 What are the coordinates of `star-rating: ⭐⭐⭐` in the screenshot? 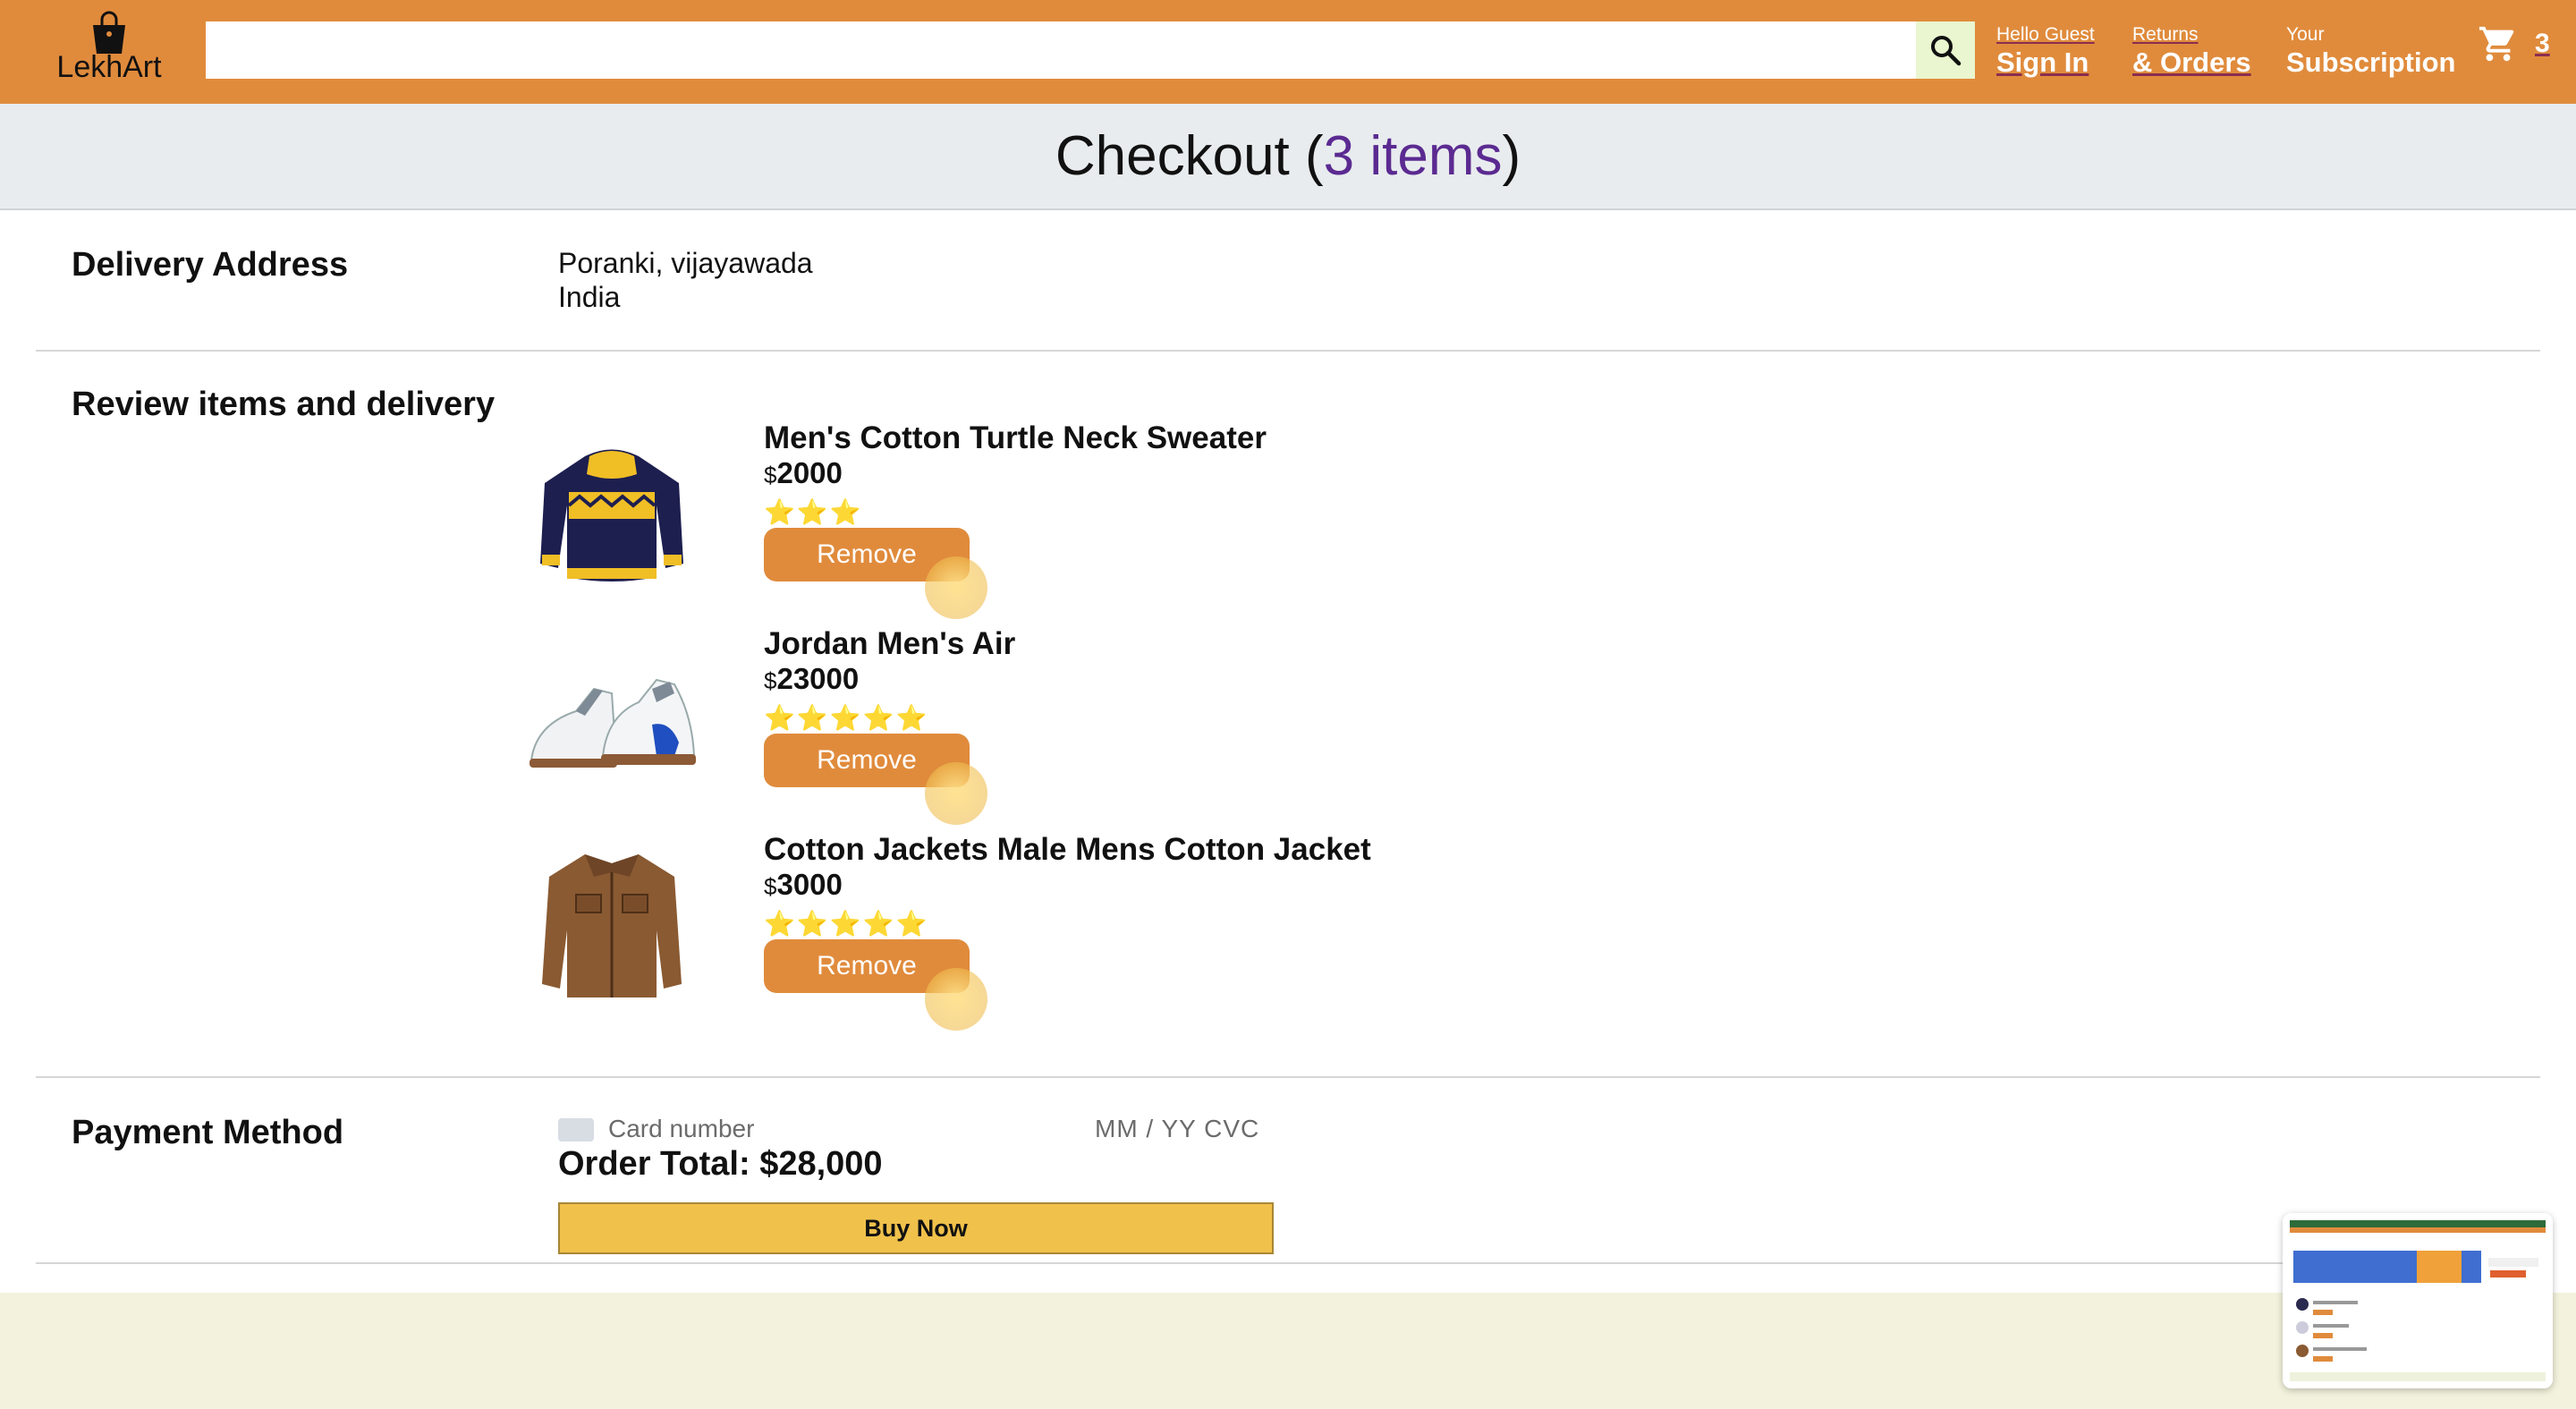 It's located at (813, 512).